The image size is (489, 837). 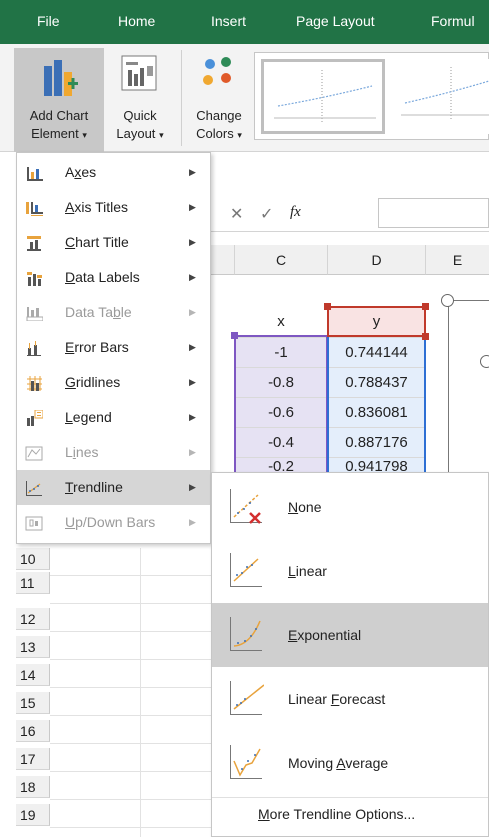 What do you see at coordinates (295, 212) in the screenshot?
I see `insert-function-icon: fx` at bounding box center [295, 212].